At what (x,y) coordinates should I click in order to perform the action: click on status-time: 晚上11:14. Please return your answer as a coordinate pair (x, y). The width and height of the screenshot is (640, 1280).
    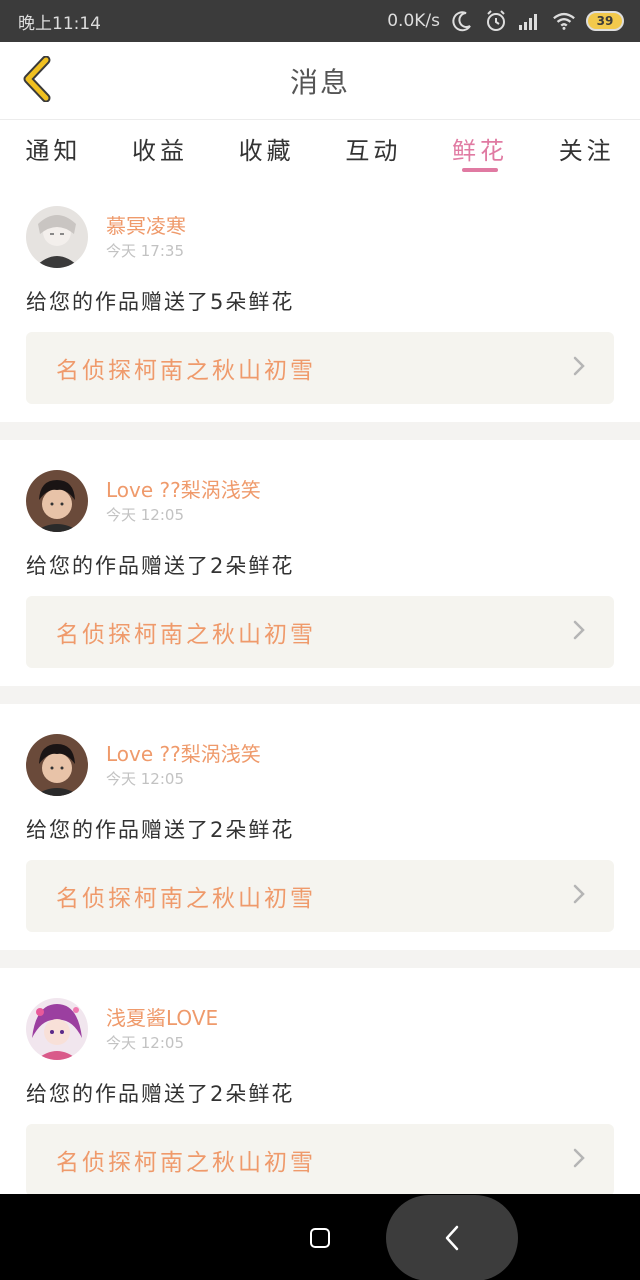
    Looking at the image, I should click on (59, 23).